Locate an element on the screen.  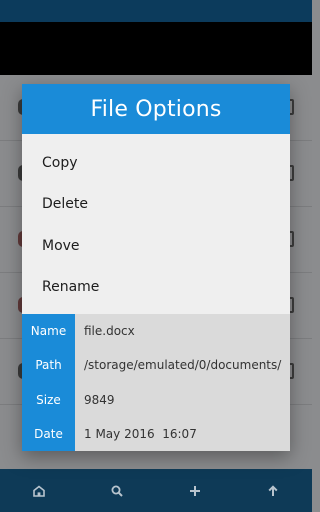
add-button is located at coordinates (195, 491).